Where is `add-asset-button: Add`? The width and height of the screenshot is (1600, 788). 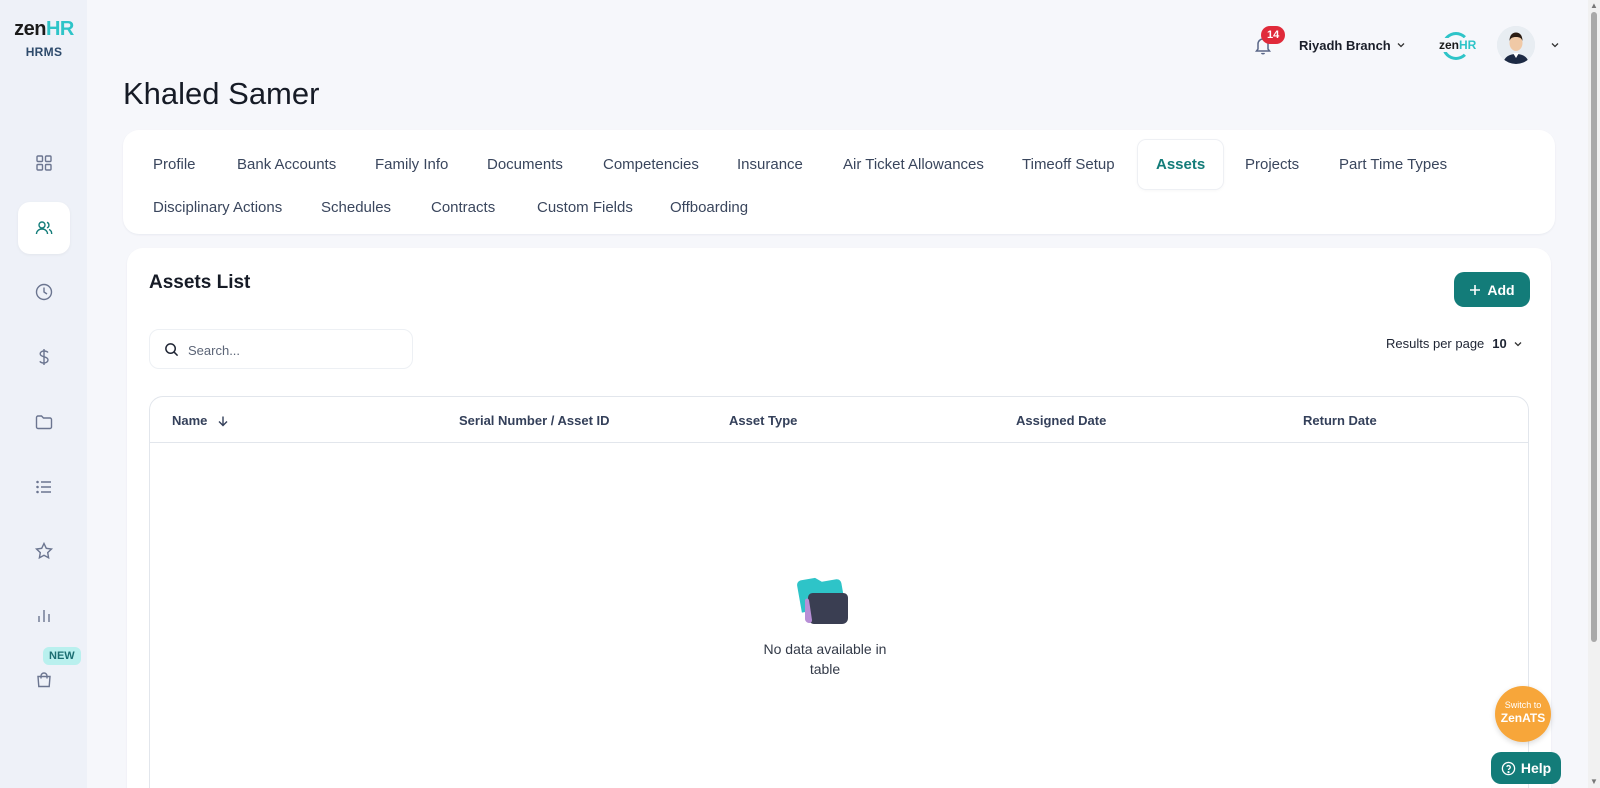
add-asset-button: Add is located at coordinates (1492, 289).